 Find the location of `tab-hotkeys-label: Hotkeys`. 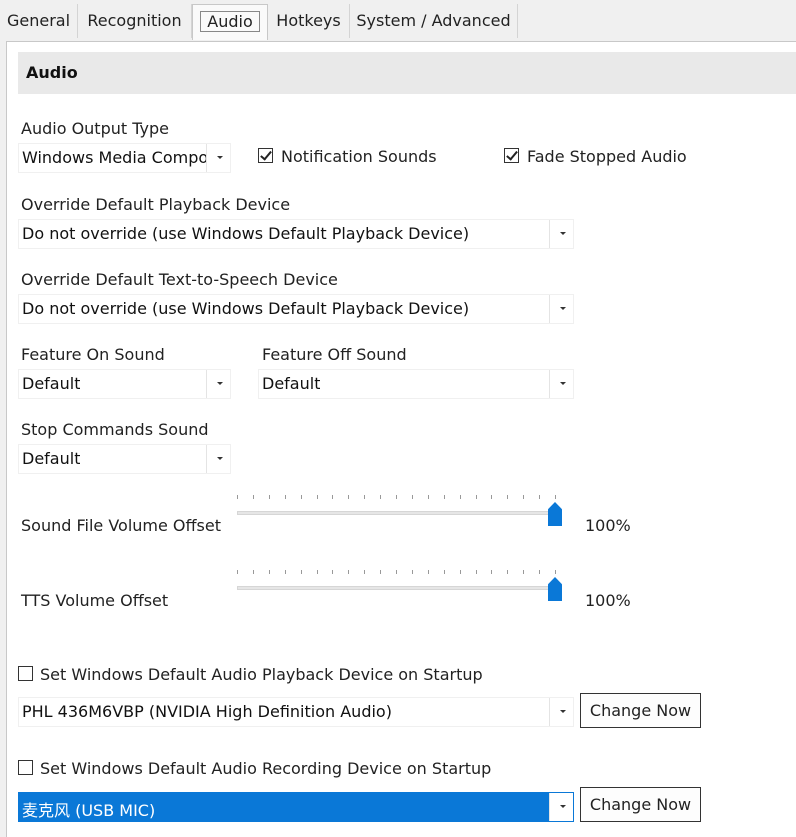

tab-hotkeys-label: Hotkeys is located at coordinates (308, 20).